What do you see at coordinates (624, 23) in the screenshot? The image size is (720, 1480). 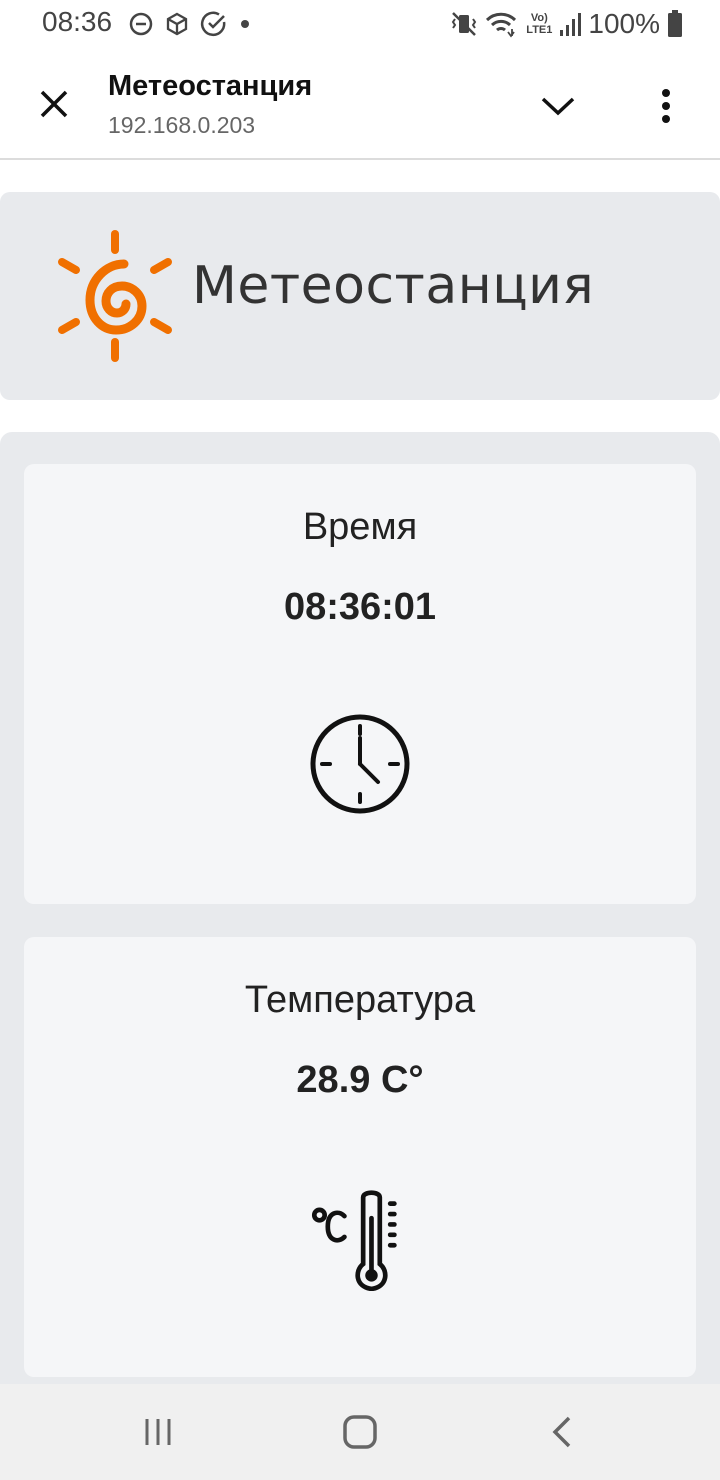 I see `battery-percent: 100%` at bounding box center [624, 23].